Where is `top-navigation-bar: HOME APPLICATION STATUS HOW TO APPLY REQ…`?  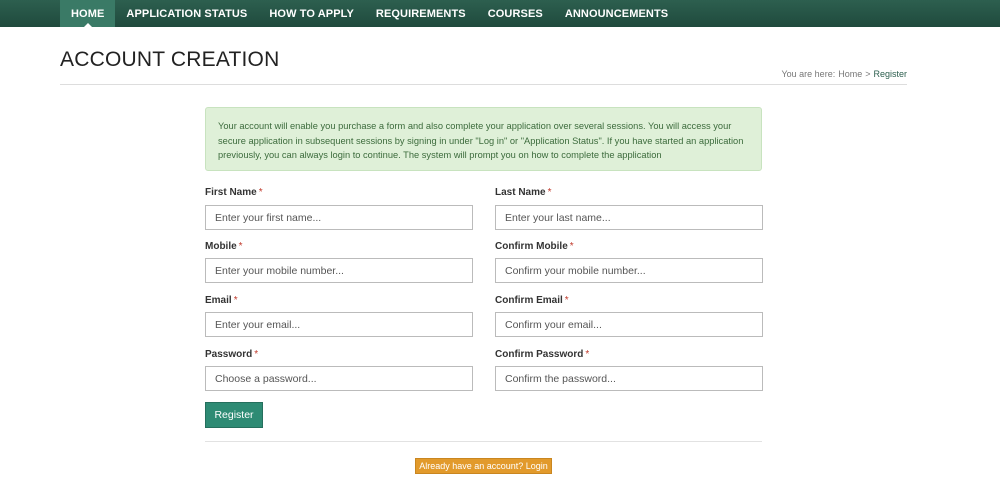 top-navigation-bar: HOME APPLICATION STATUS HOW TO APPLY REQ… is located at coordinates (500, 13).